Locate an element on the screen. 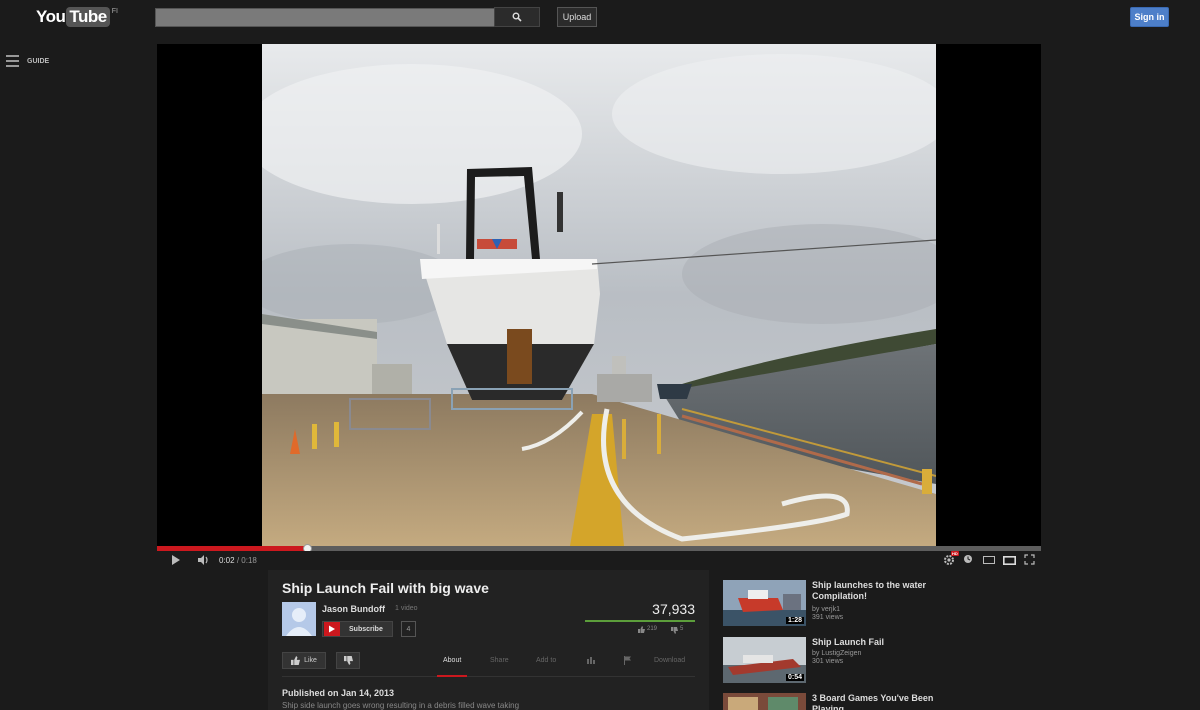 This screenshot has width=1200, height=710. upload-button: Upload is located at coordinates (577, 17).